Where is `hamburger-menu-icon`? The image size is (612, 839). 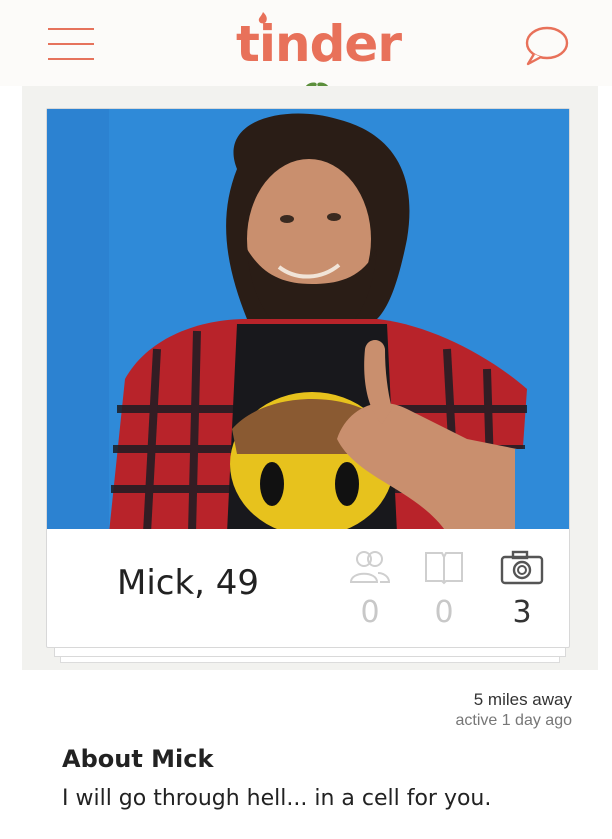 hamburger-menu-icon is located at coordinates (71, 29).